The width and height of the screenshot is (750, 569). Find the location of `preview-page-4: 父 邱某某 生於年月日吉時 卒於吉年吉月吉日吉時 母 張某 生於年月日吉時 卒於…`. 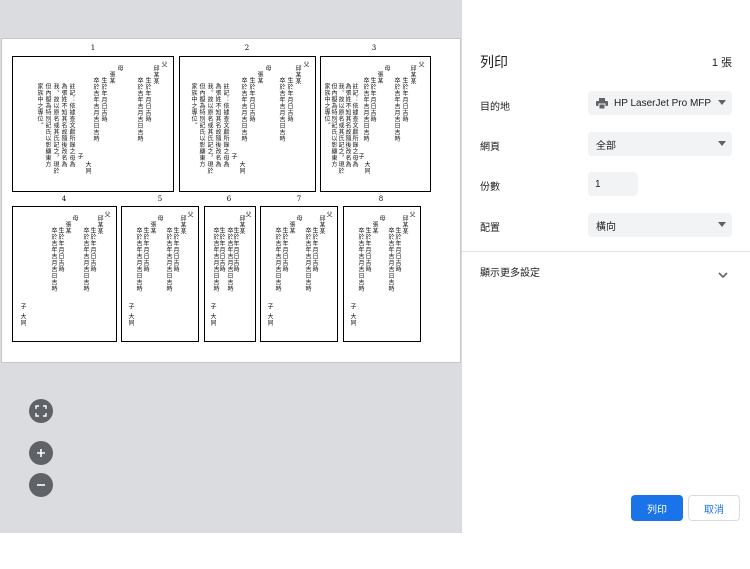

preview-page-4: 父 邱某某 生於年月日吉時 卒於吉年吉月吉日吉時 母 張某 生於年月日吉時 卒於… is located at coordinates (64, 274).